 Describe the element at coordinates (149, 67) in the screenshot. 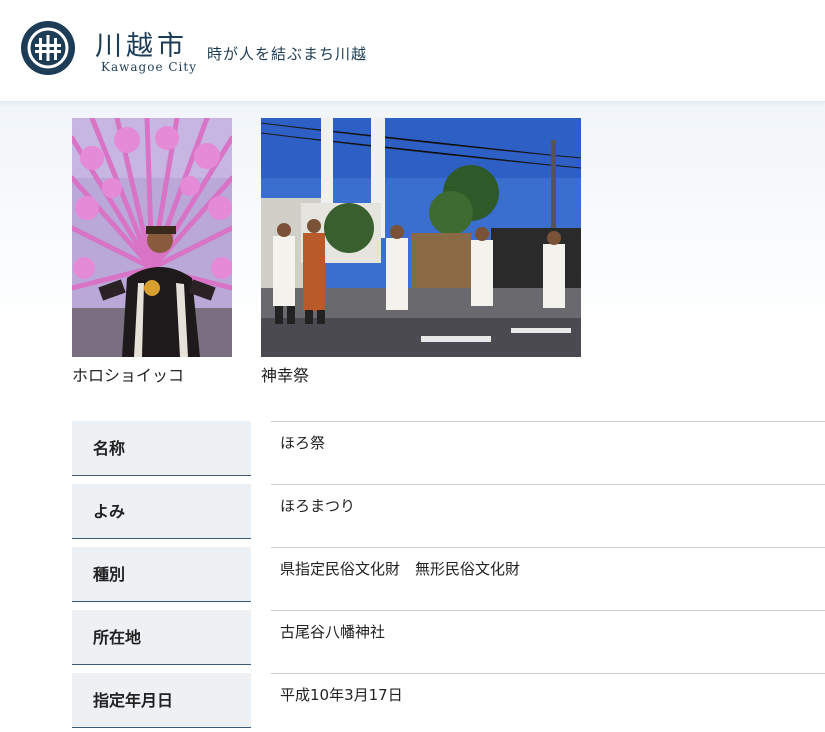

I see `site-logo-subtitle: Kawagoe City` at that location.